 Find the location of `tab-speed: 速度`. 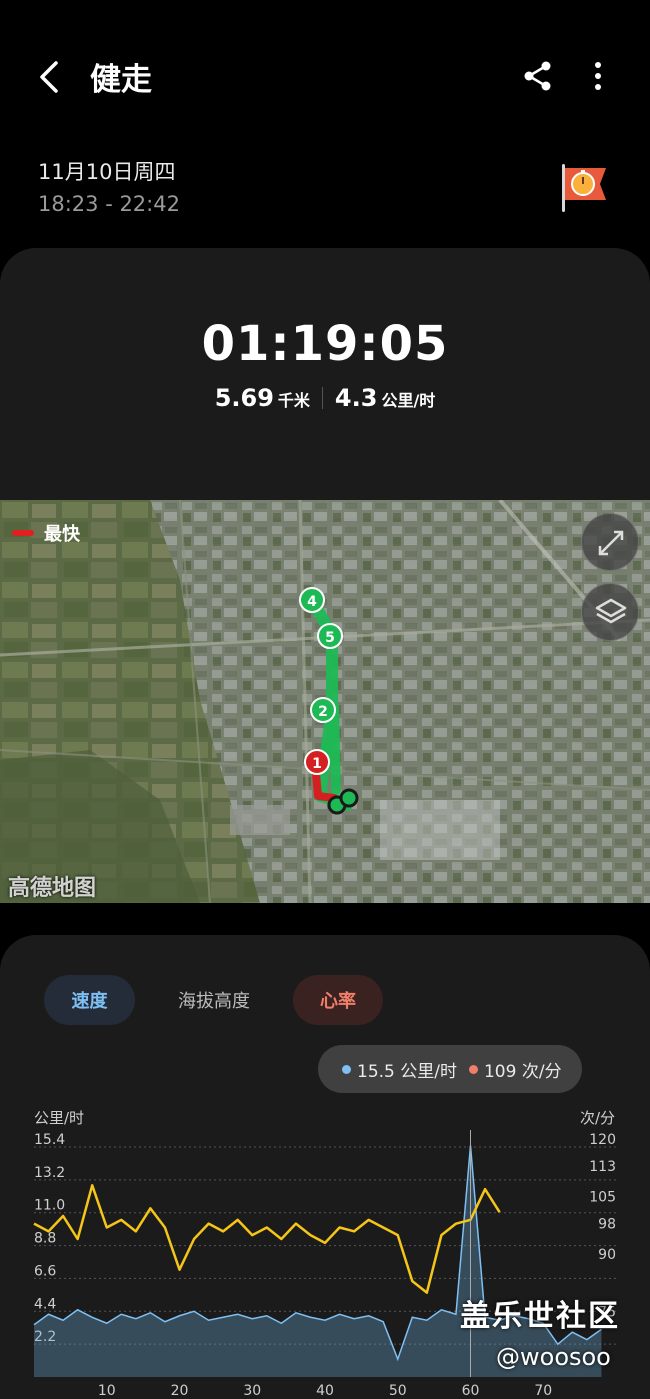

tab-speed: 速度 is located at coordinates (89, 1000).